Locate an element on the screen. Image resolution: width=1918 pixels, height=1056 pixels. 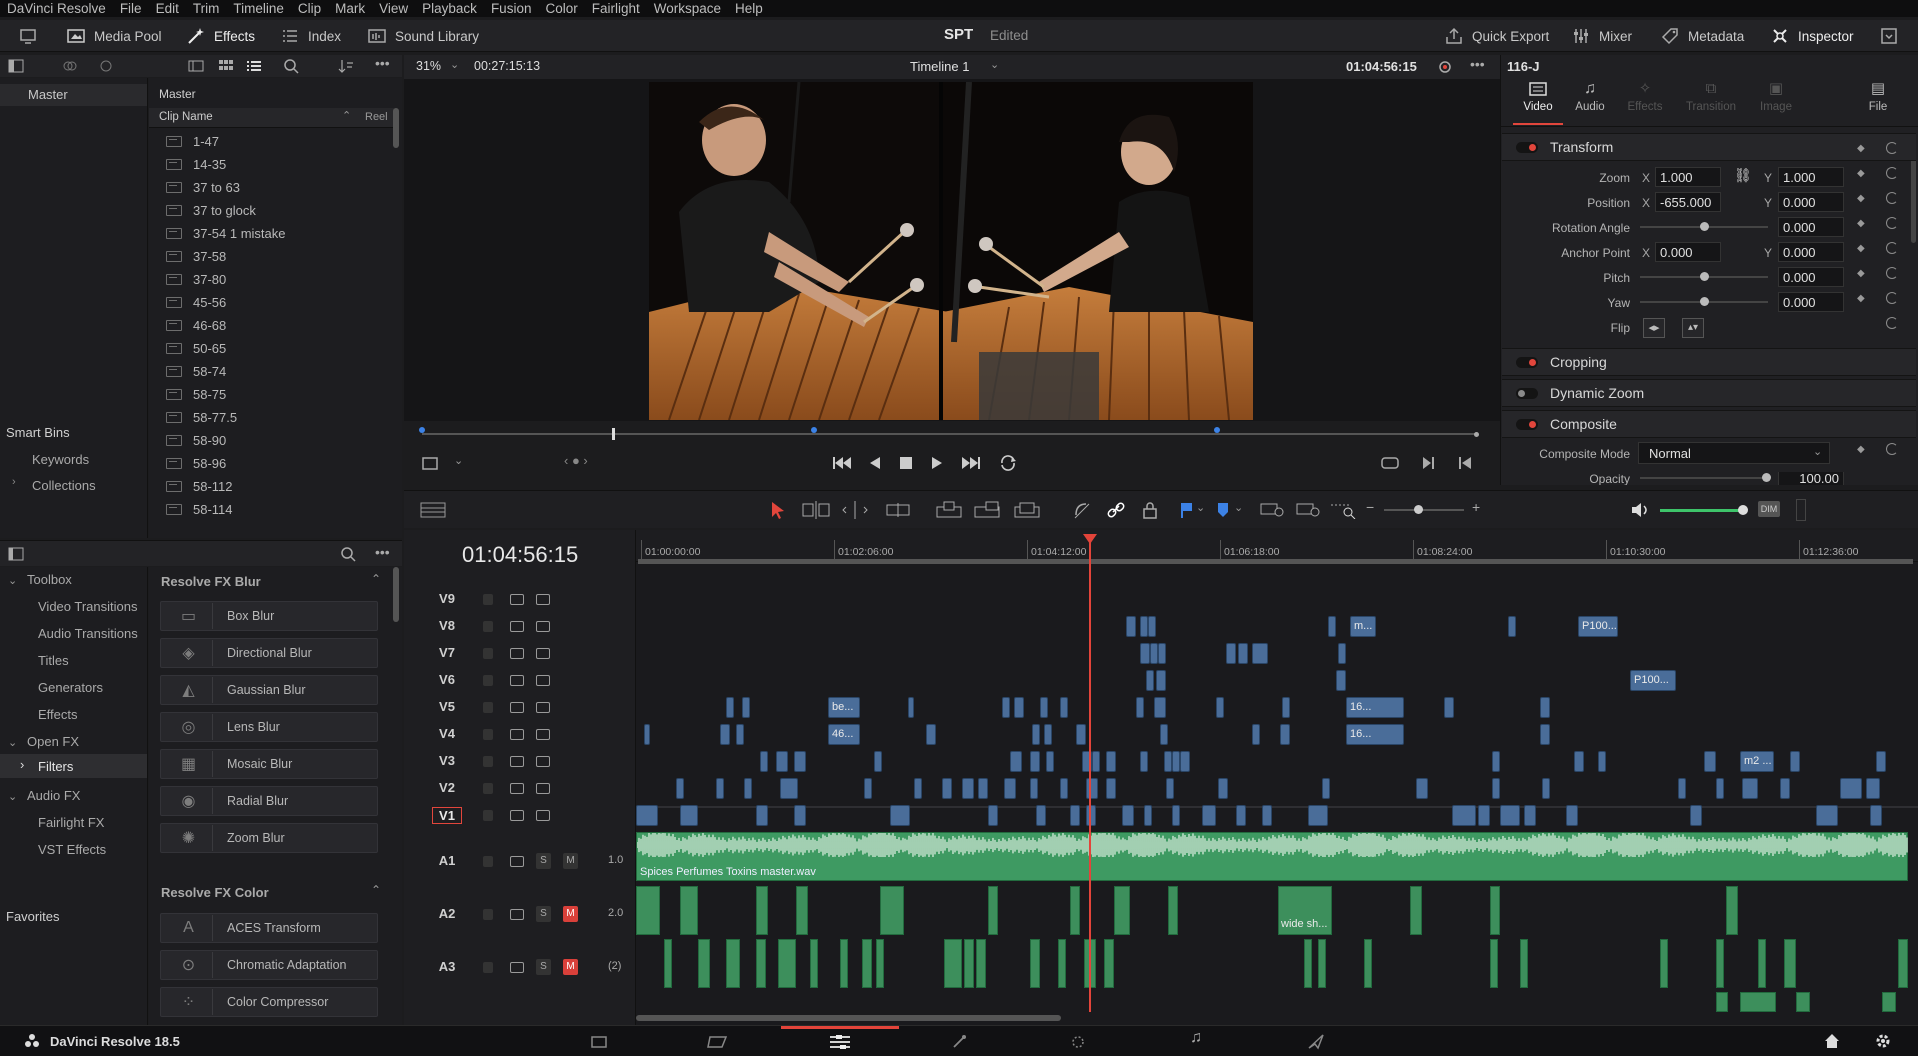
dynamic-zoom-enable-toggle is located at coordinates (1527, 393).